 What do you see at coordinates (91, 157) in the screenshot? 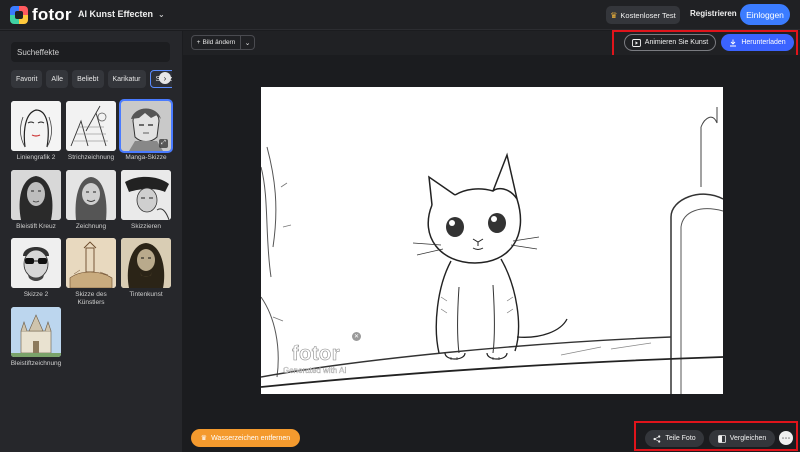
I see `effect-label: Strichzeichnung` at bounding box center [91, 157].